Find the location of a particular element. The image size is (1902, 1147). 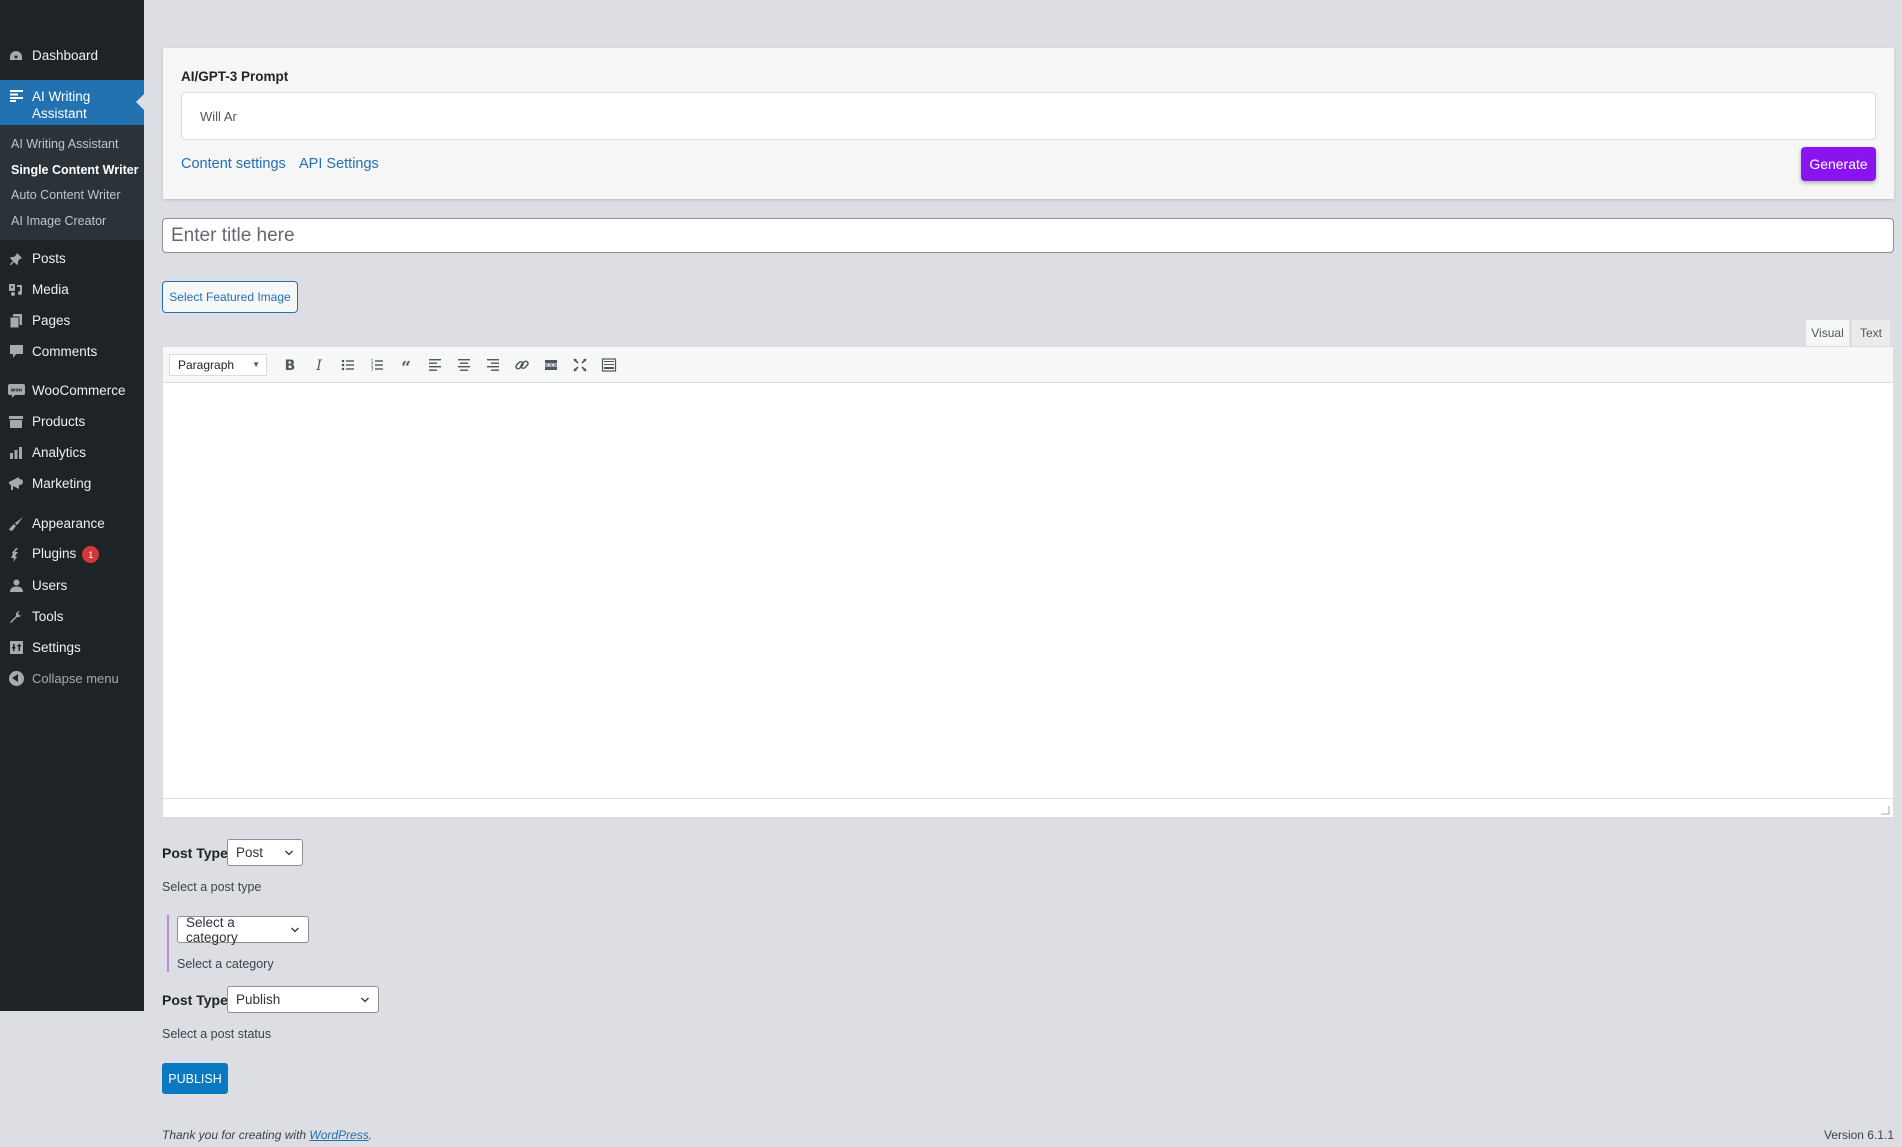

update-count-badge: 1 is located at coordinates (91, 554).